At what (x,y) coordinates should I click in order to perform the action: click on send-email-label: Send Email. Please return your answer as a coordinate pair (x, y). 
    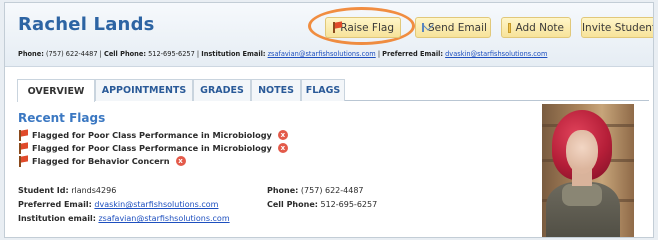
    Looking at the image, I should click on (457, 27).